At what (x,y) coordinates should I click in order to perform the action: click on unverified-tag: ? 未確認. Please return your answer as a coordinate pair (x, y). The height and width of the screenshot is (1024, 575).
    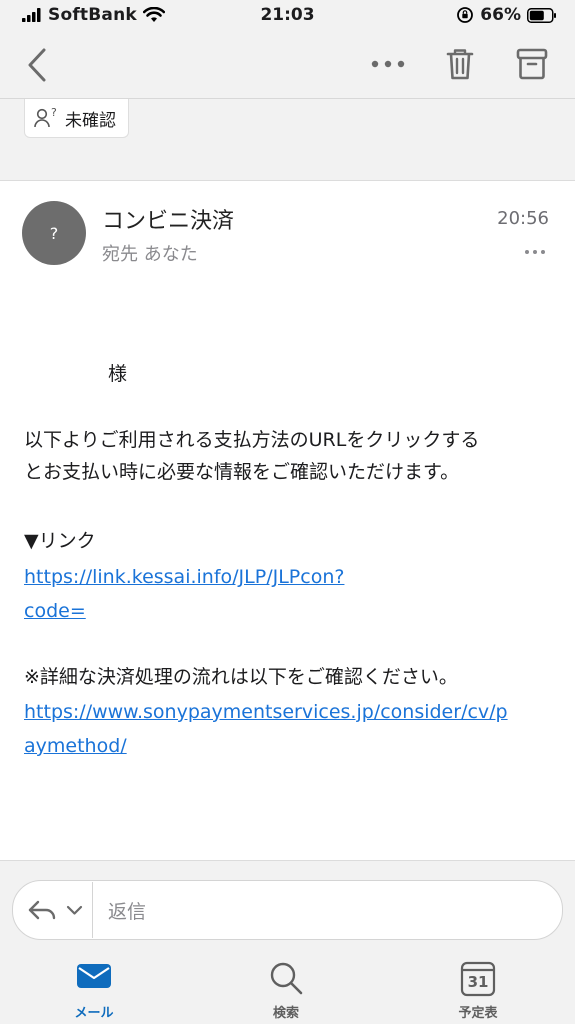
    Looking at the image, I should click on (76, 118).